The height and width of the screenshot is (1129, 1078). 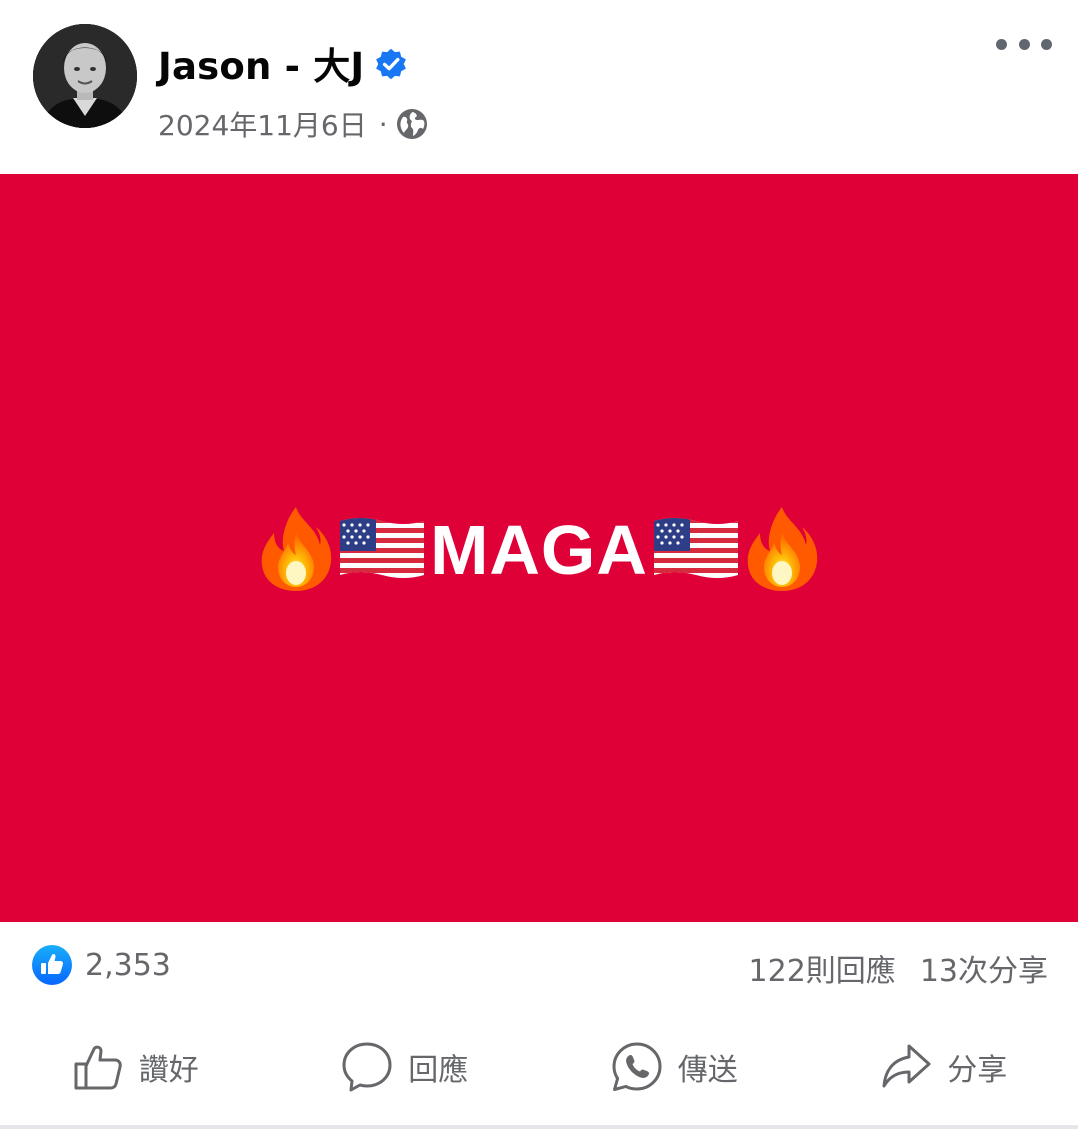 I want to click on engagement-counts: 122則回應 13次分享, so click(x=898, y=968).